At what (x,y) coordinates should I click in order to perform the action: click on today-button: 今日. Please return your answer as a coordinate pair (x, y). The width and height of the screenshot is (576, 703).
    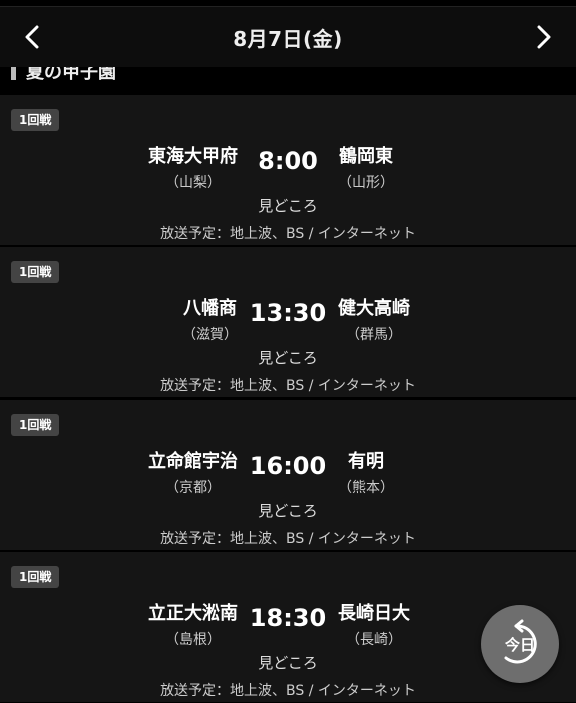
    Looking at the image, I should click on (520, 644).